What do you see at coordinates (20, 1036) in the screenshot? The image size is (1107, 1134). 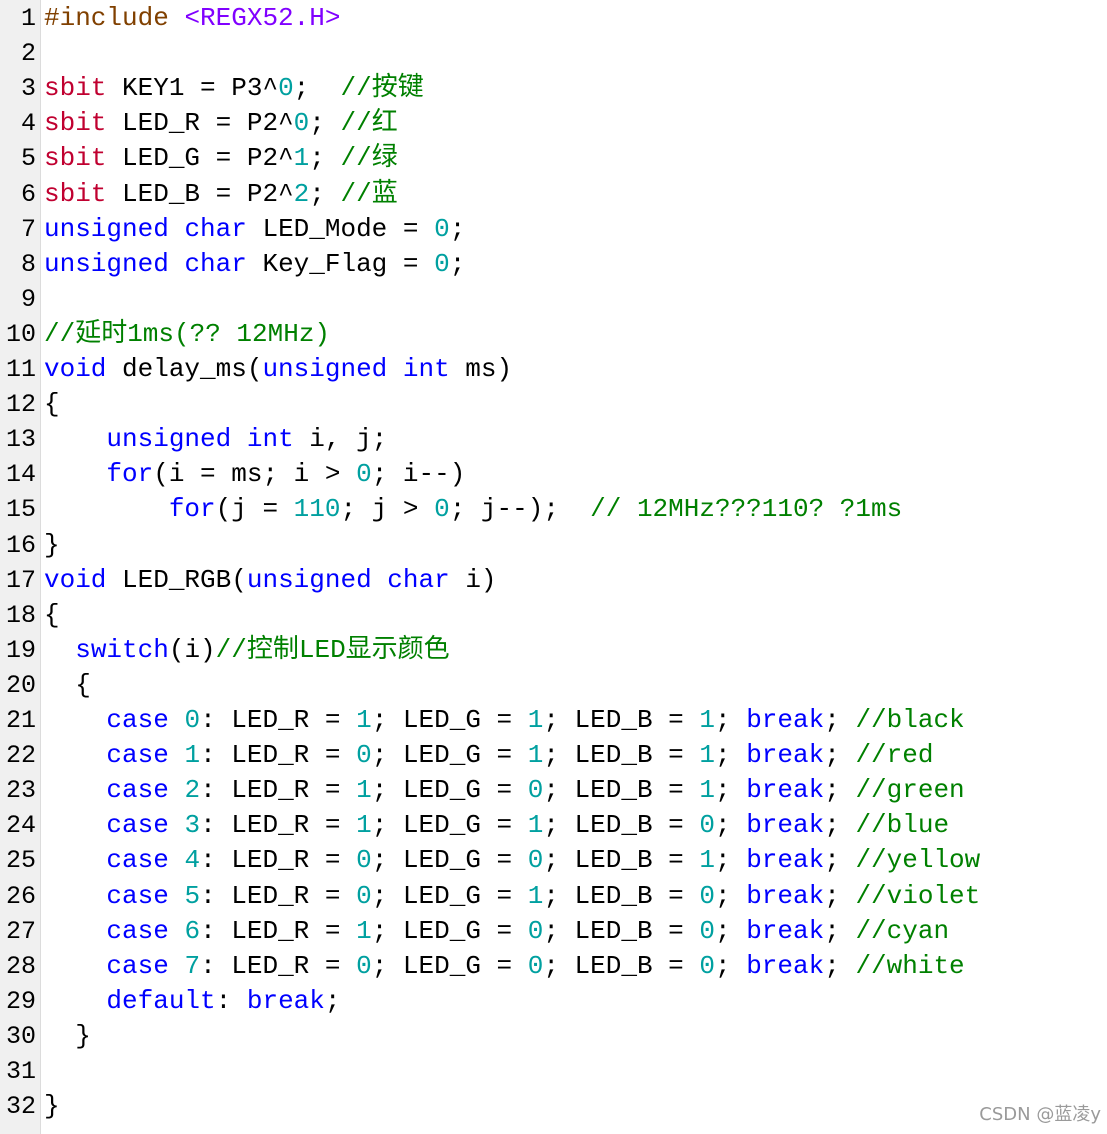 I see `line-number: 30` at bounding box center [20, 1036].